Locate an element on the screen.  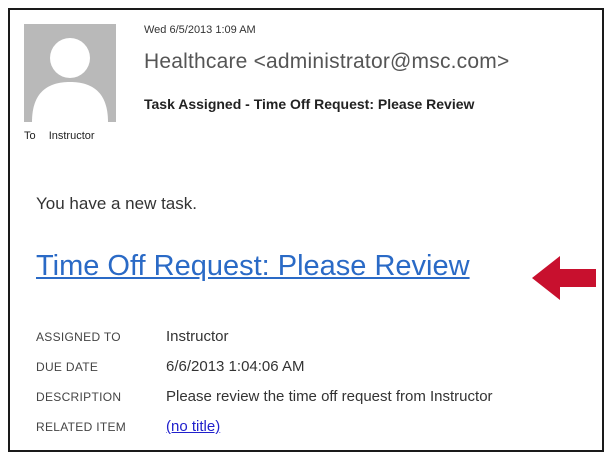
detail-value: Instructor is located at coordinates (197, 336).